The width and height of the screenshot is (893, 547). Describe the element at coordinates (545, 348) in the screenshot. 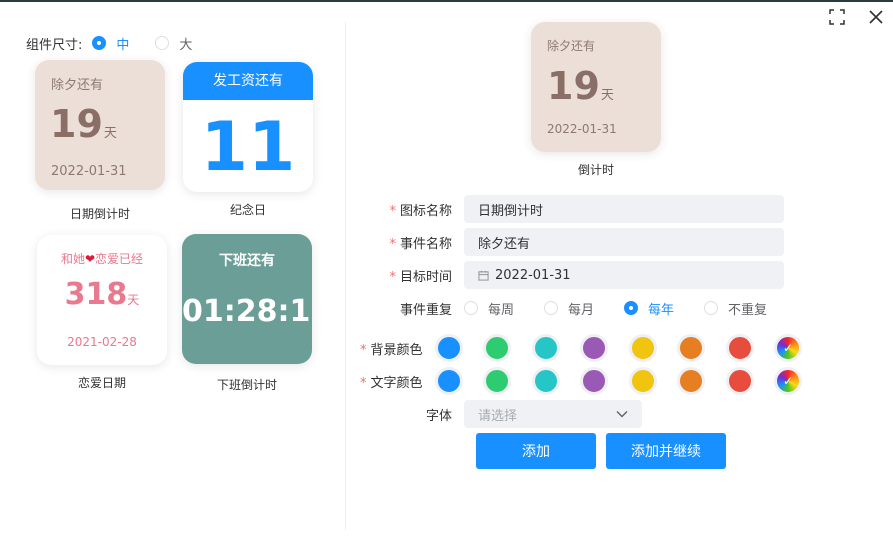

I see `bg-color-swatch-teal` at that location.